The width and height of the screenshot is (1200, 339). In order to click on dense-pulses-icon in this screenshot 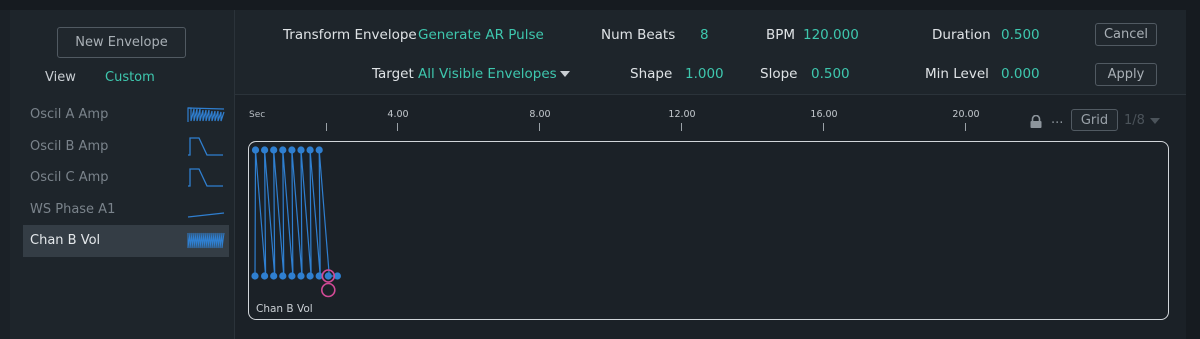, I will do `click(206, 240)`.